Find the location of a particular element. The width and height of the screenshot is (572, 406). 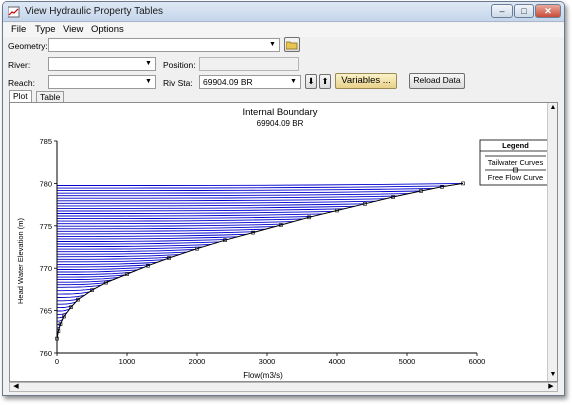

horizontal-scrollbar: ◀ ▶ is located at coordinates (283, 387).